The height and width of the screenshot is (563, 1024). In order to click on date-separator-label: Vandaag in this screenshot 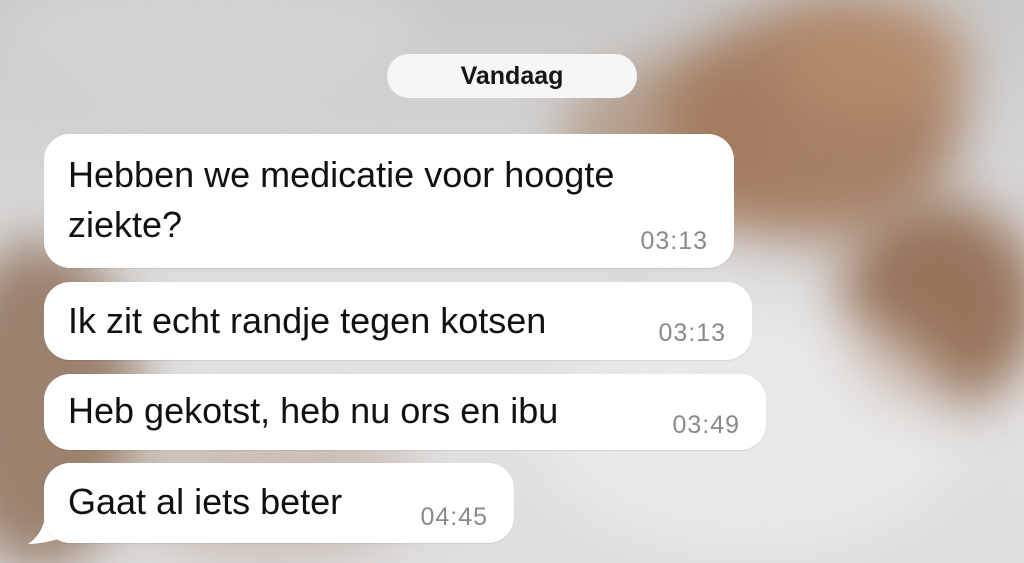, I will do `click(512, 75)`.